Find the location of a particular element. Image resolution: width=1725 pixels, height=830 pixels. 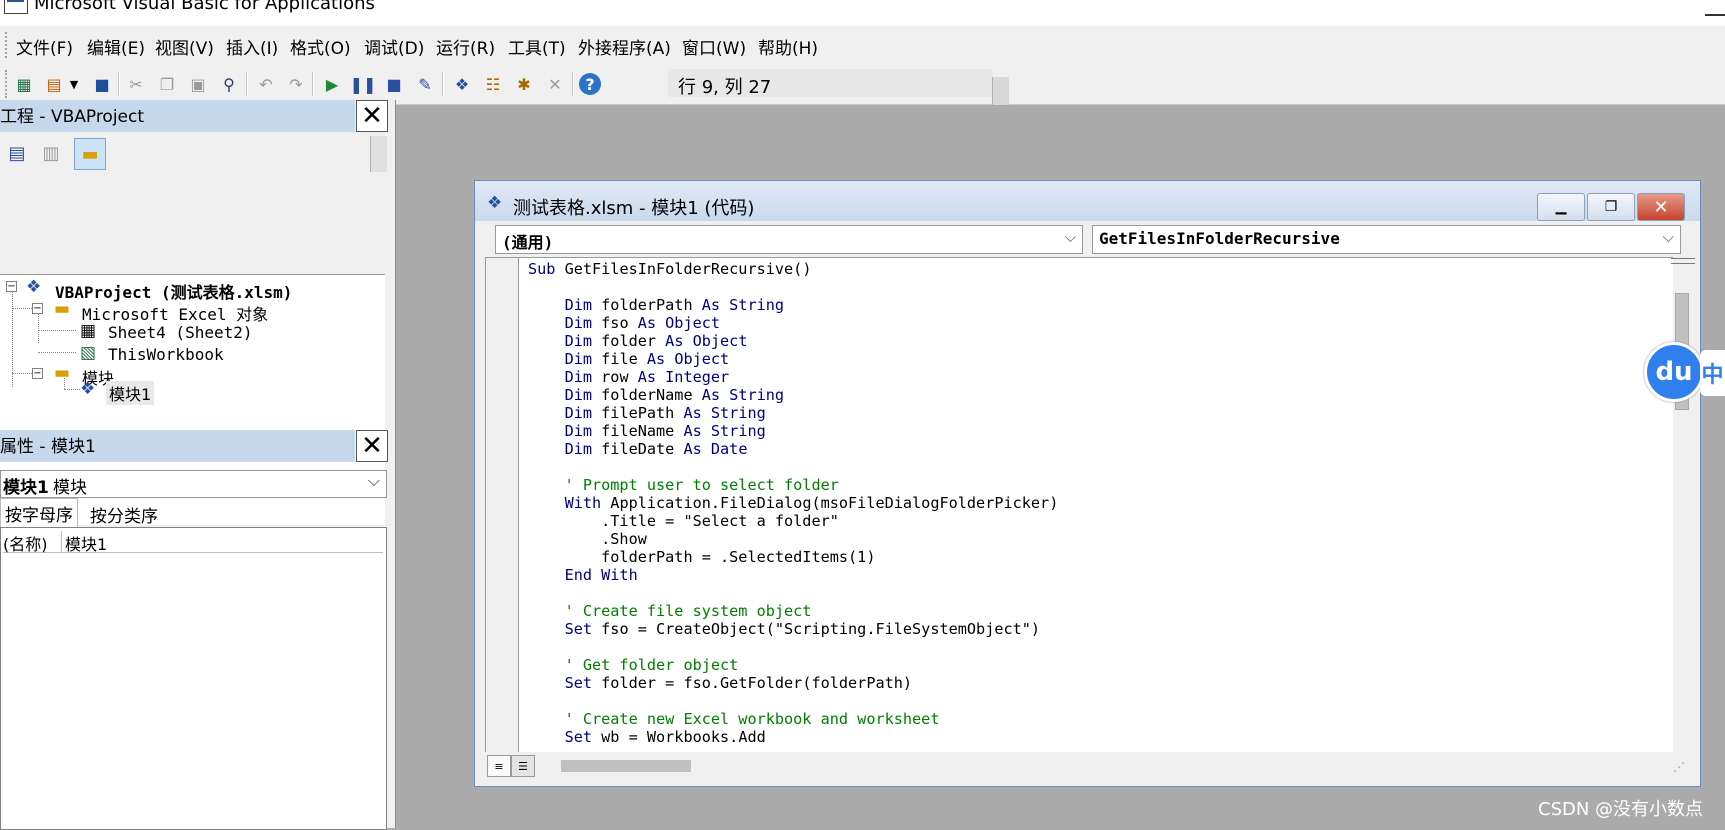

object-combo: (通用) ⌵ is located at coordinates (789, 239).